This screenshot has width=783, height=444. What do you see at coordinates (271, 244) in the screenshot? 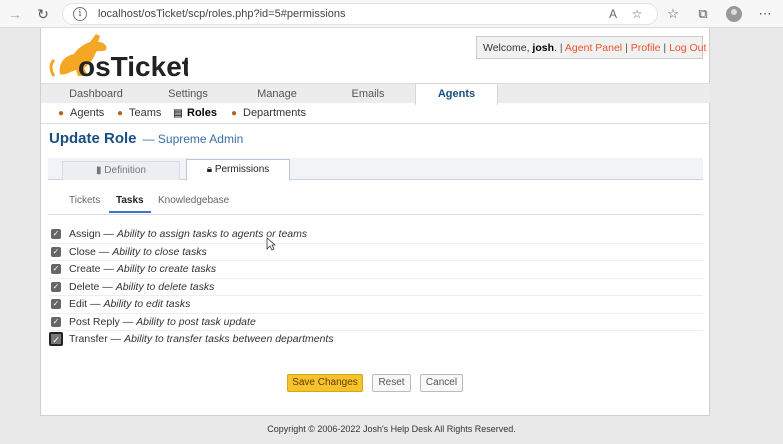
I see `mouse-cursor-icon` at bounding box center [271, 244].